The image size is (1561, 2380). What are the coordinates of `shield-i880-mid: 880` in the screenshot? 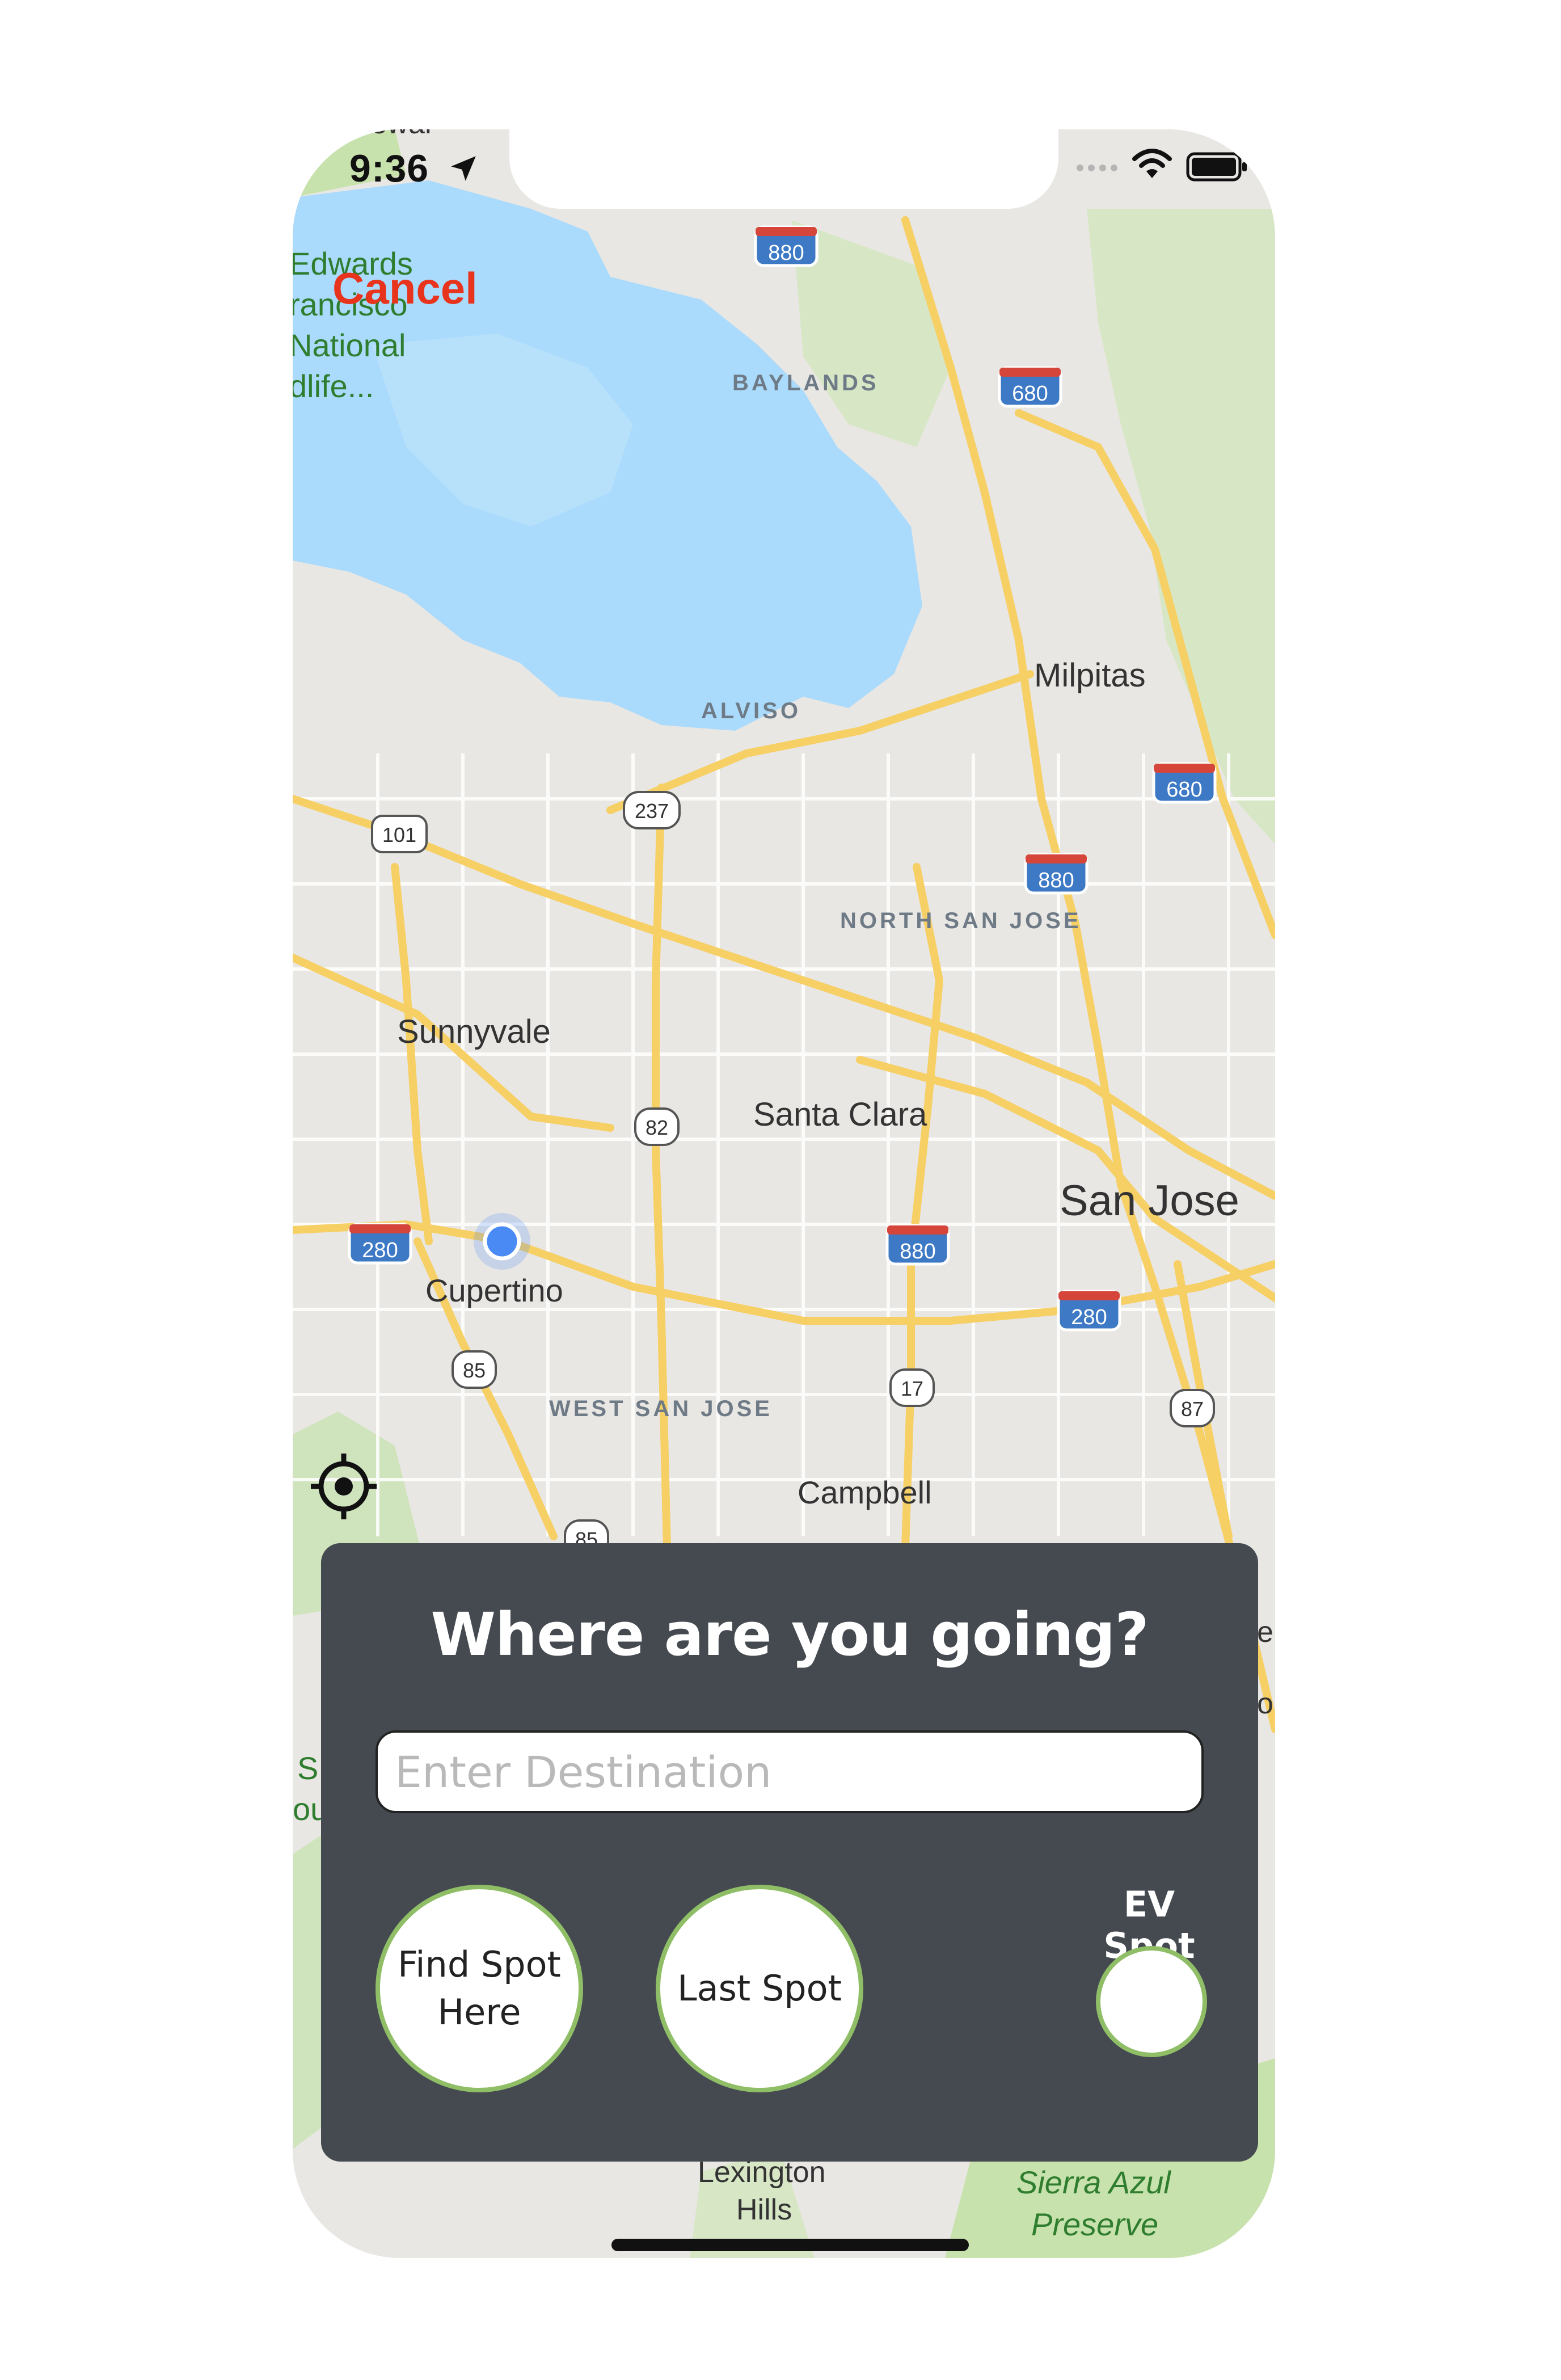 It's located at (1056, 874).